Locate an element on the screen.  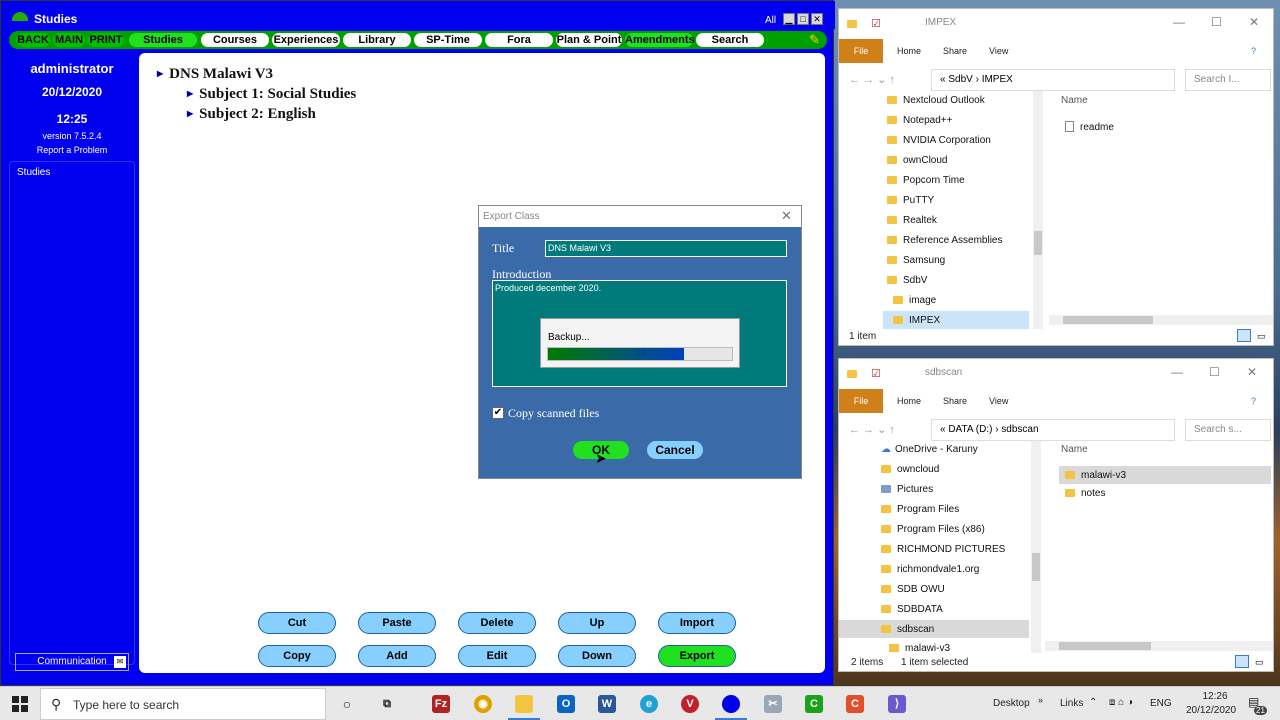
copy-button: Copy is located at coordinates (297, 656).